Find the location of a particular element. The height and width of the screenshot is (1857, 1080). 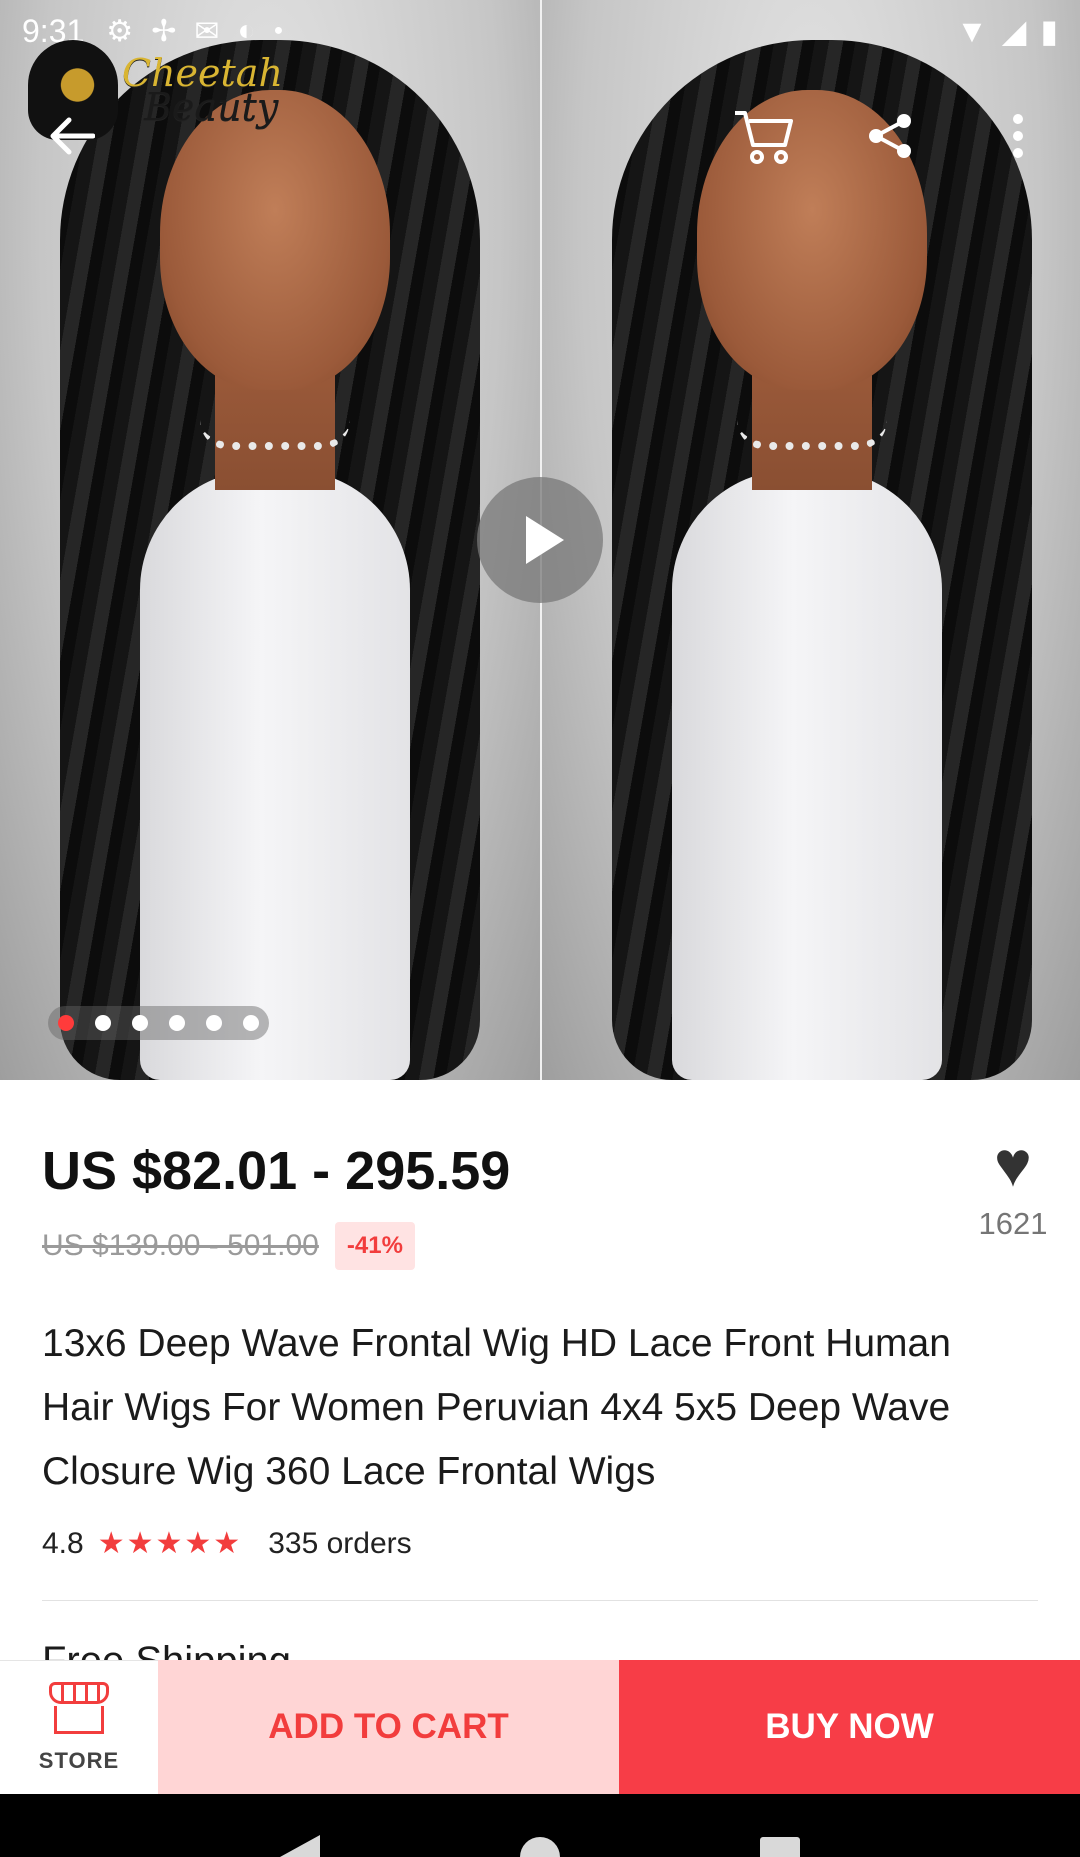

brand-logo-text: Cheetah Beauty is located at coordinates (202, 91).